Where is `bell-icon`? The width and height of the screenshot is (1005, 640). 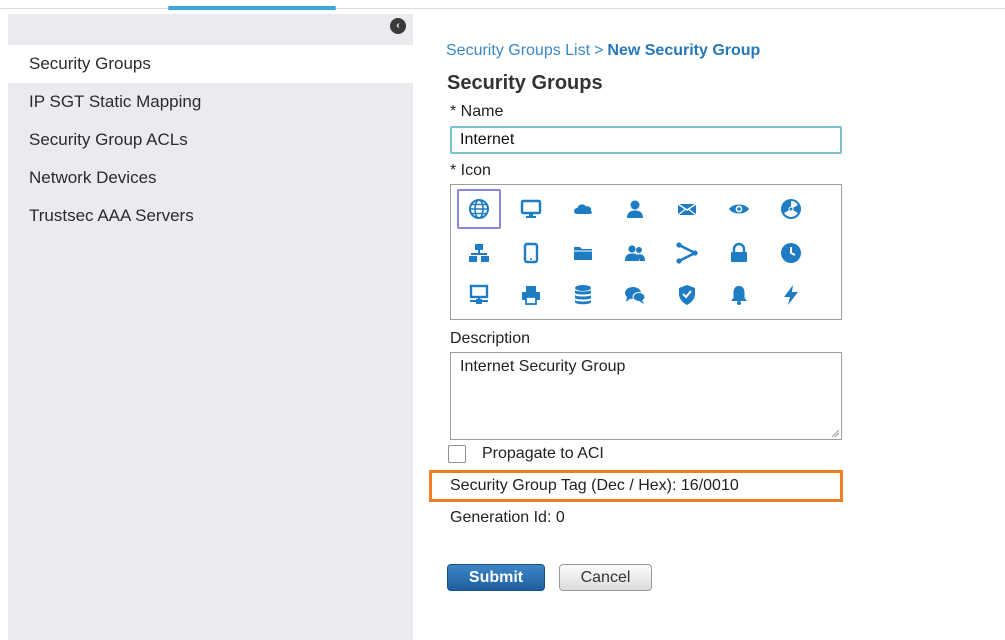 bell-icon is located at coordinates (739, 295).